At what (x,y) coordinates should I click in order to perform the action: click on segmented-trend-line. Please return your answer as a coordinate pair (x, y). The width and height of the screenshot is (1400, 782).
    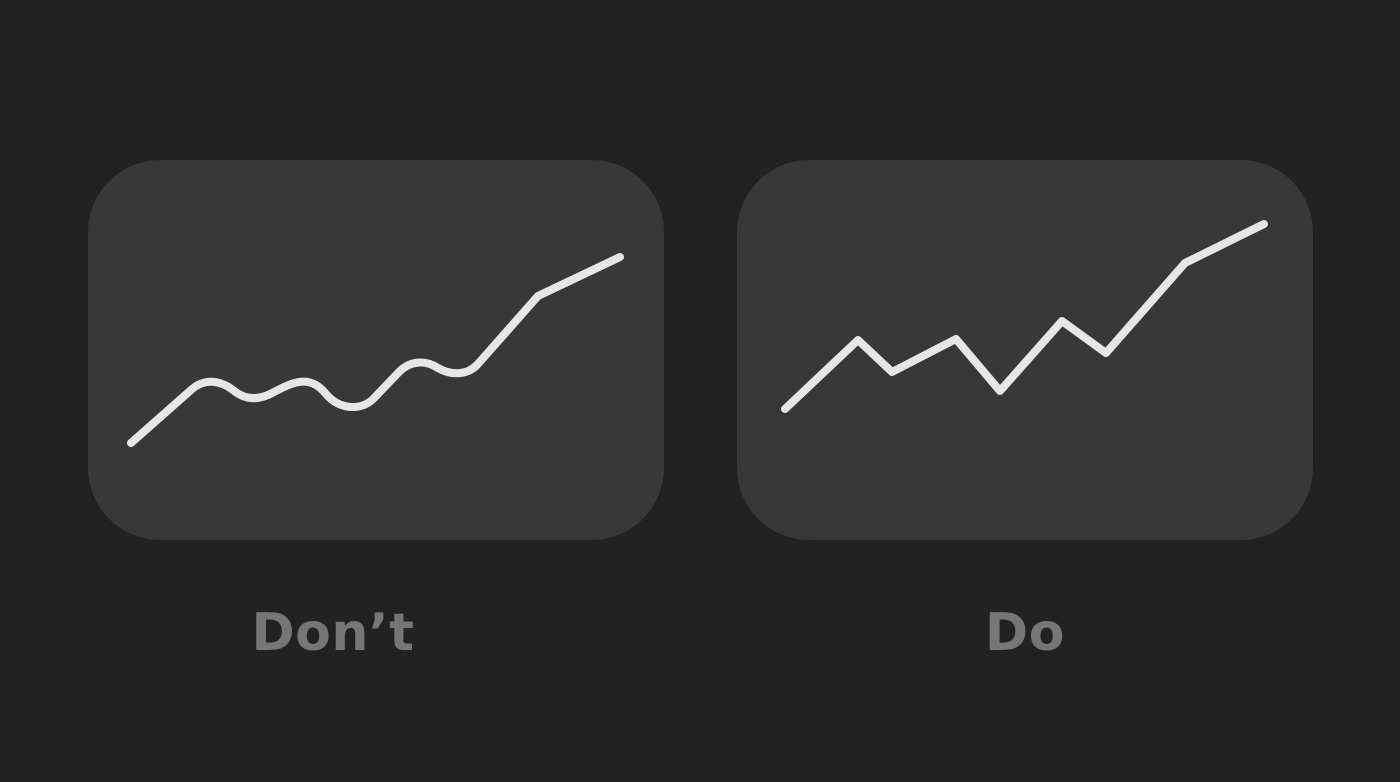
    Looking at the image, I should click on (1024, 316).